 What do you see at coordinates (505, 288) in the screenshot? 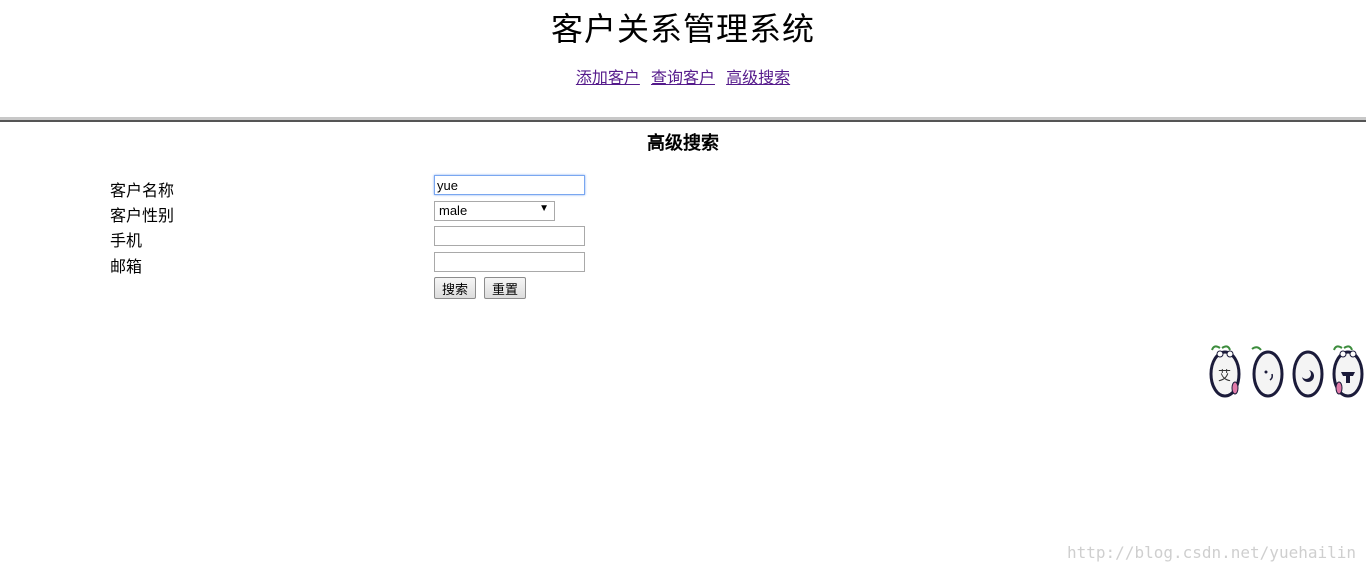
I see `reset-button: 重置` at bounding box center [505, 288].